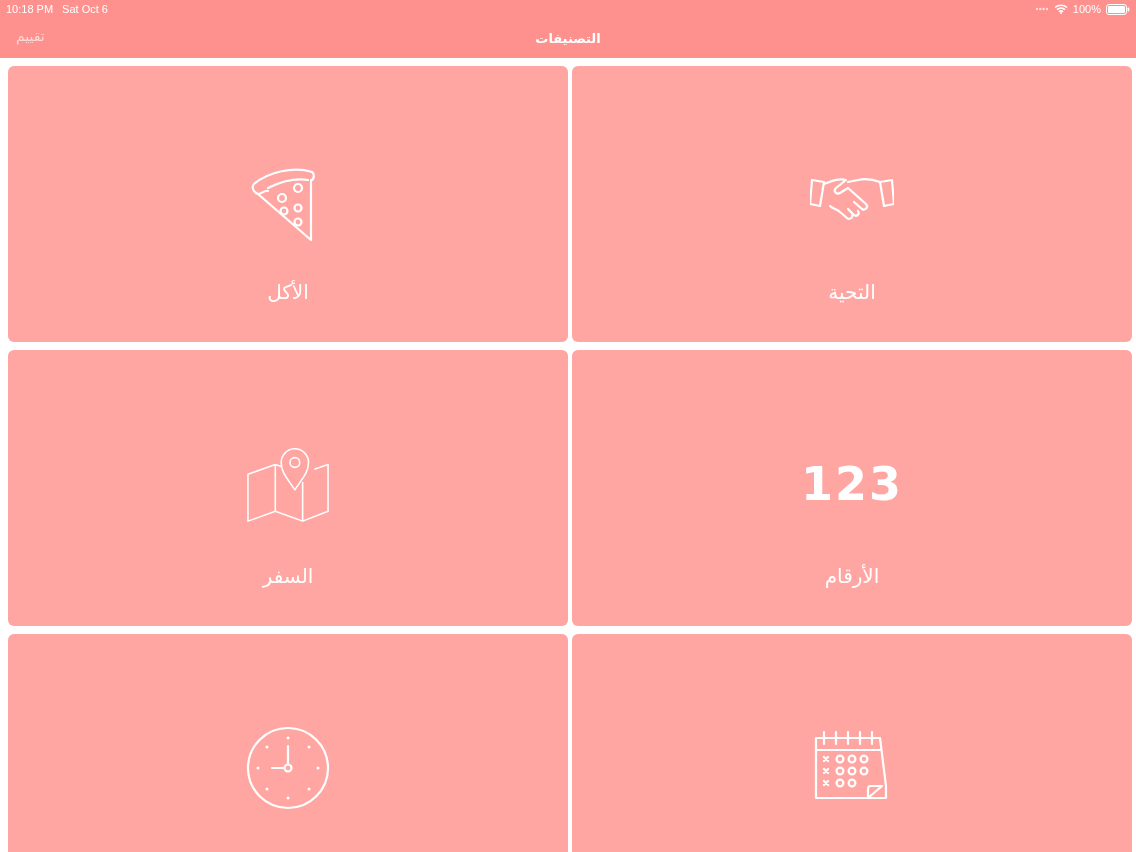 The height and width of the screenshot is (852, 1136). What do you see at coordinates (1118, 9) in the screenshot?
I see `battery-icon` at bounding box center [1118, 9].